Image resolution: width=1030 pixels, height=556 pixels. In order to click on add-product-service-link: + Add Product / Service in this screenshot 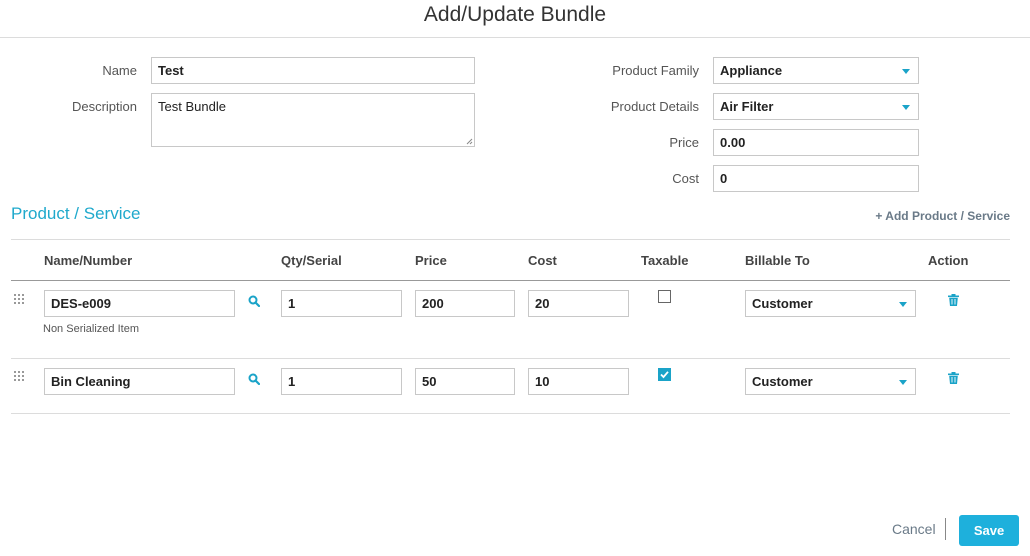, I will do `click(942, 216)`.